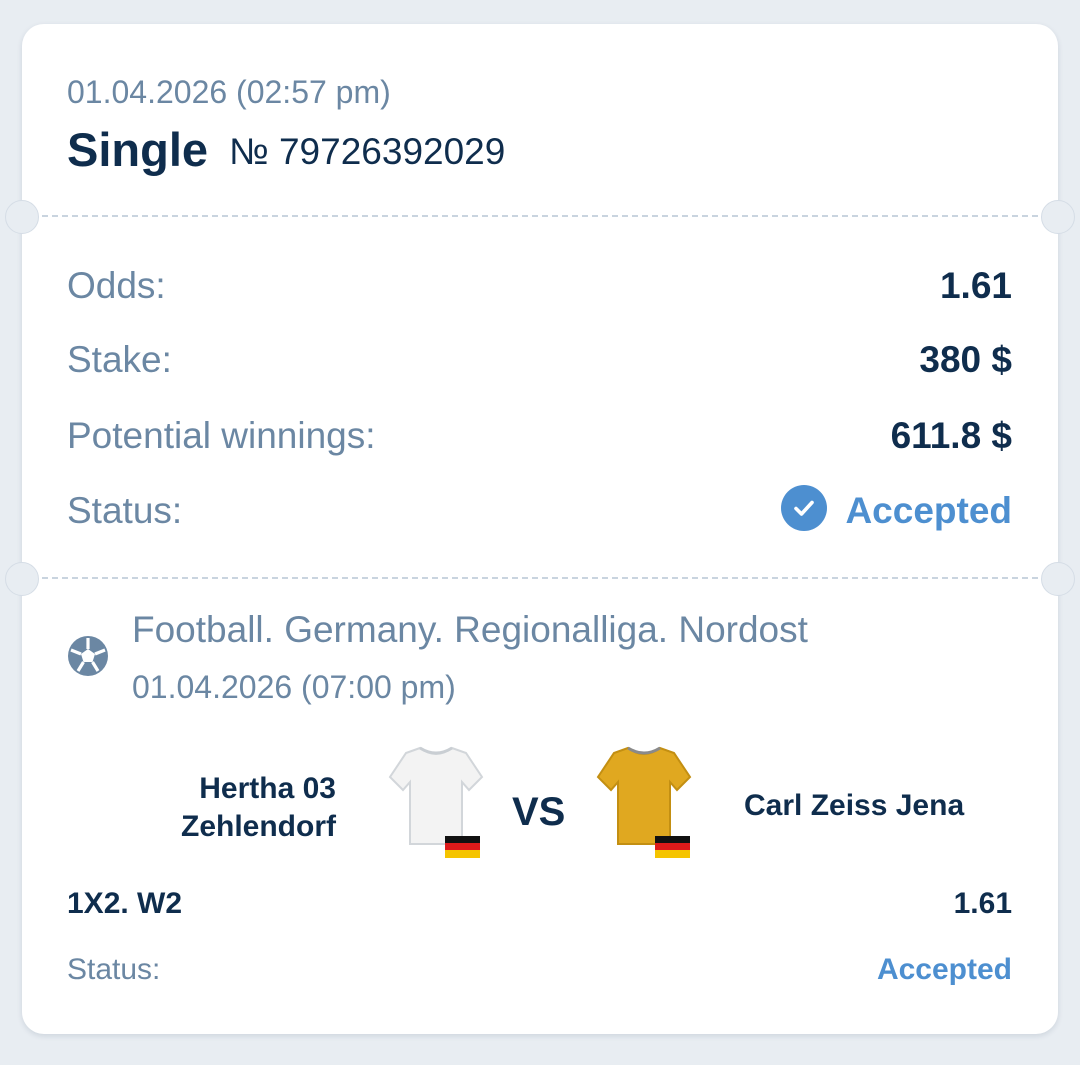 The width and height of the screenshot is (1080, 1065). What do you see at coordinates (539, 812) in the screenshot?
I see `vs-label: VS` at bounding box center [539, 812].